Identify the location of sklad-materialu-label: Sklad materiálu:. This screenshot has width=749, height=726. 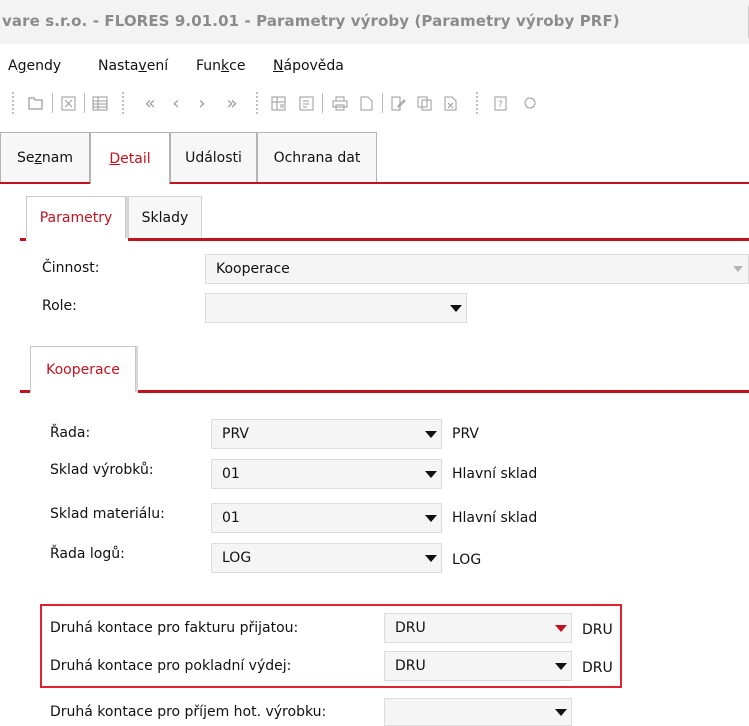
(107, 514).